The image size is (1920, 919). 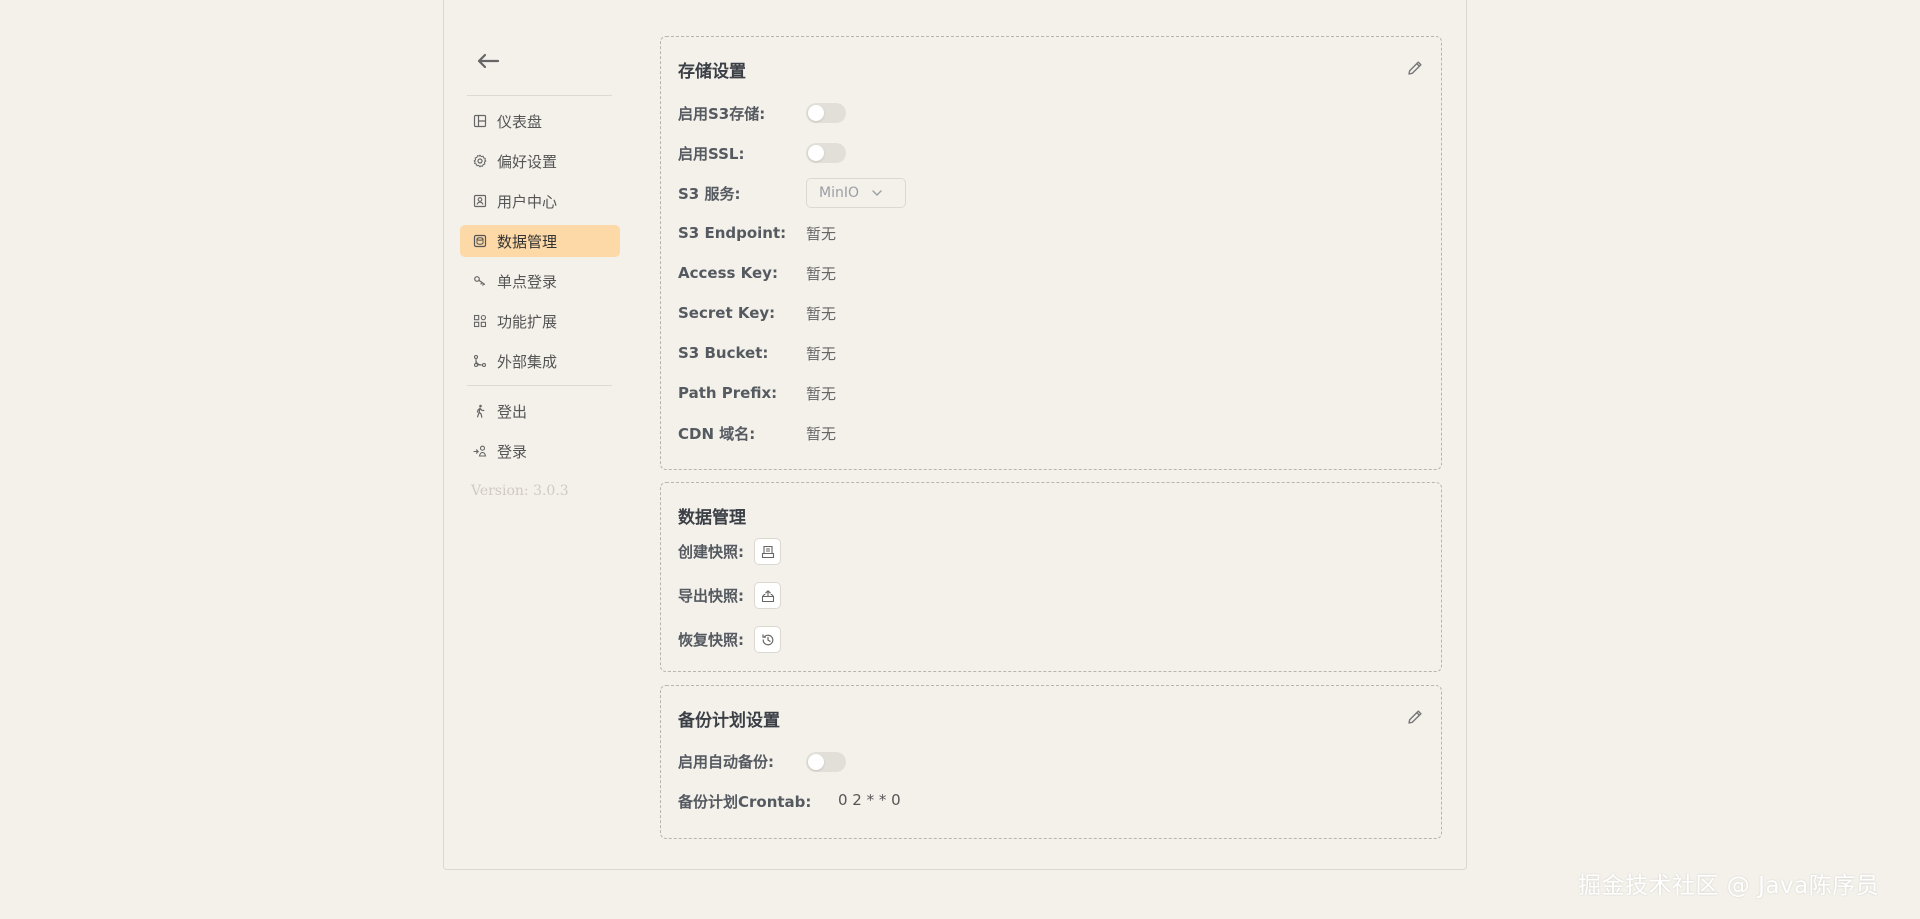 I want to click on enable-s3-row: 启用S3存储:, so click(x=721, y=113).